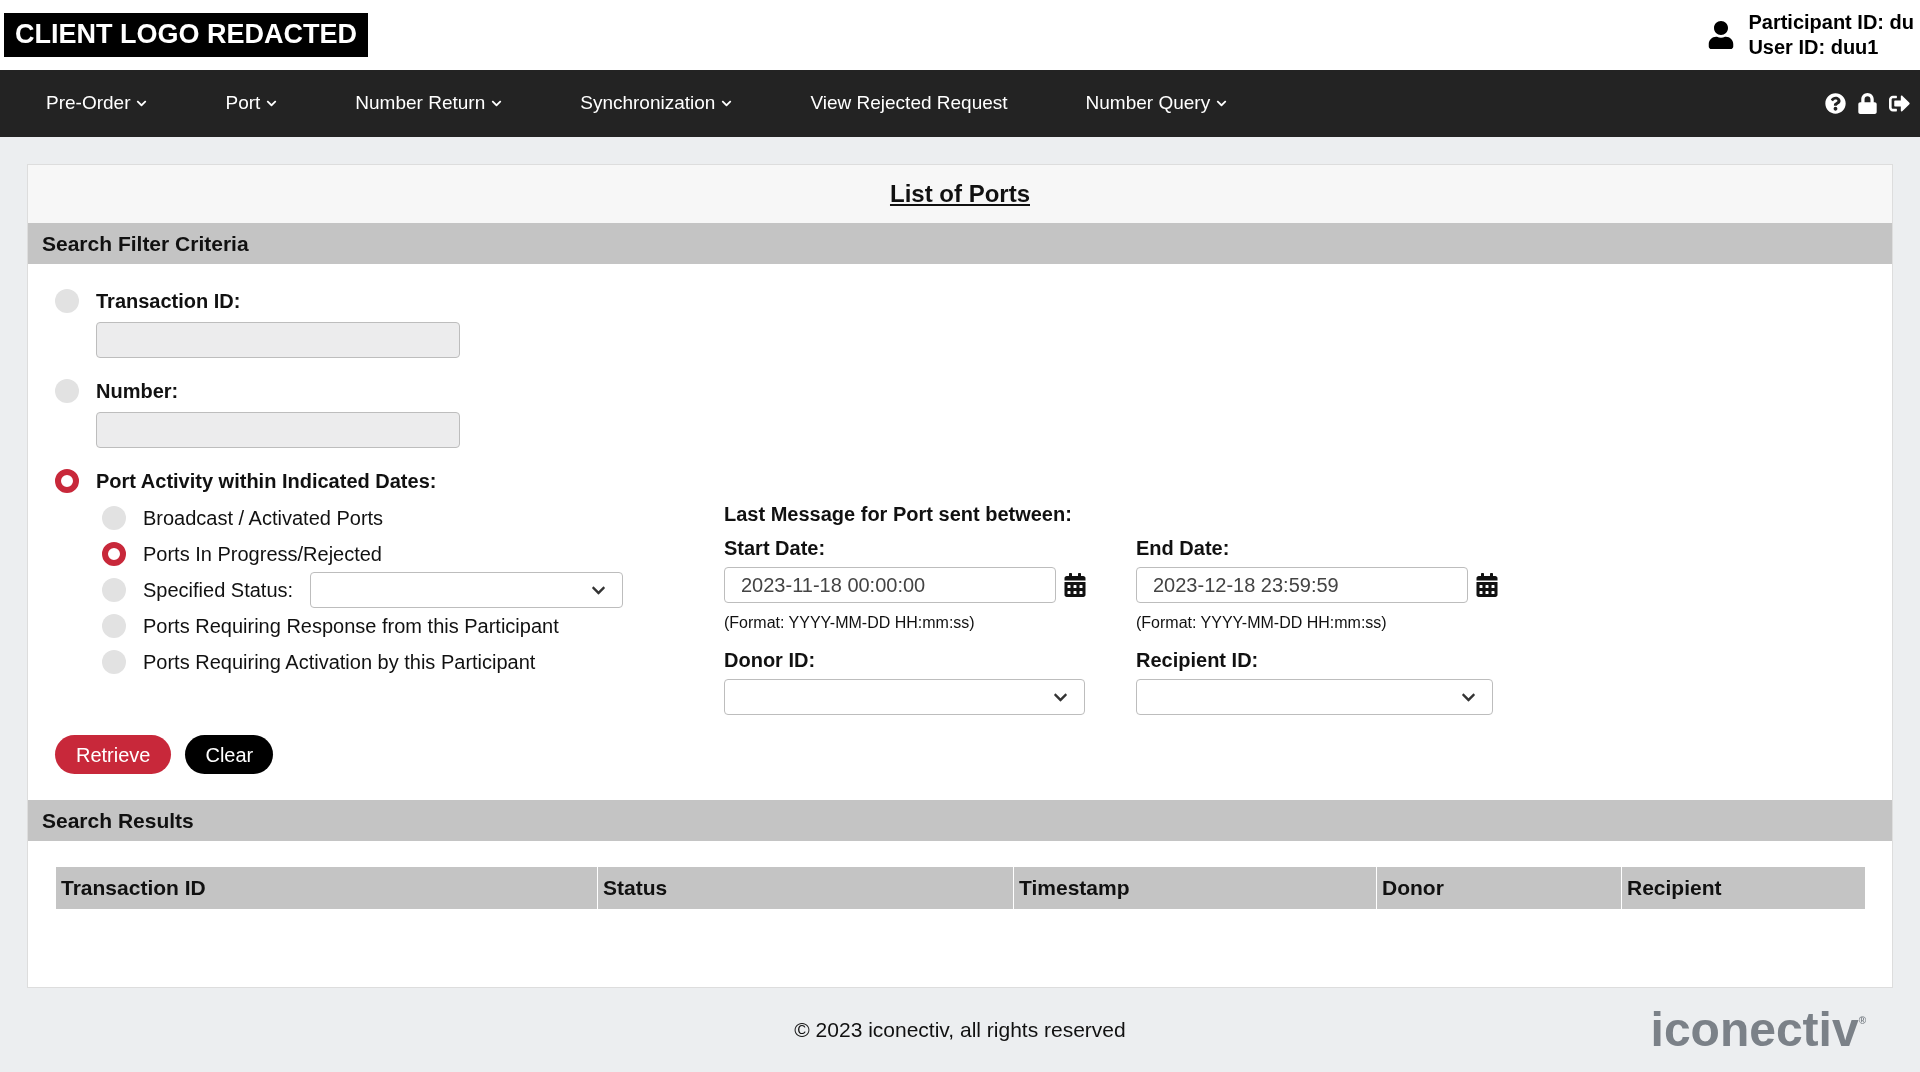  Describe the element at coordinates (229, 754) in the screenshot. I see `clear-button: Clear` at that location.